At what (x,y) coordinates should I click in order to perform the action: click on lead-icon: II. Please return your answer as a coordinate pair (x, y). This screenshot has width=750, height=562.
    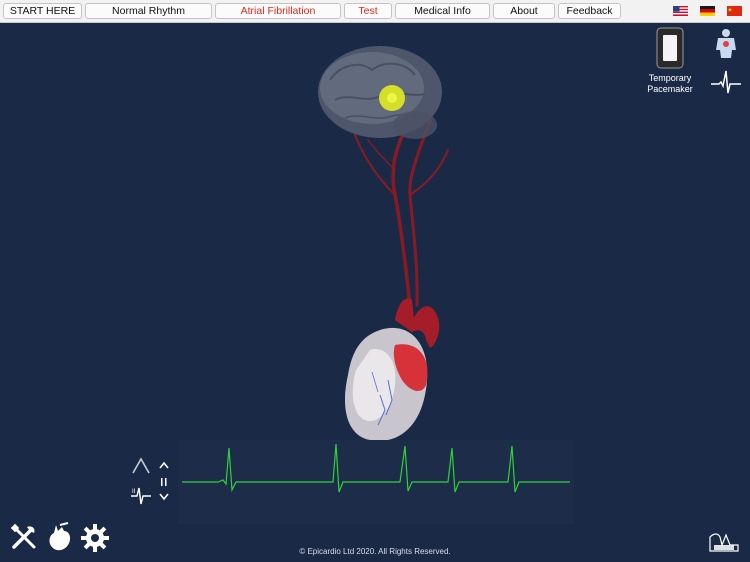
    Looking at the image, I should click on (141, 495).